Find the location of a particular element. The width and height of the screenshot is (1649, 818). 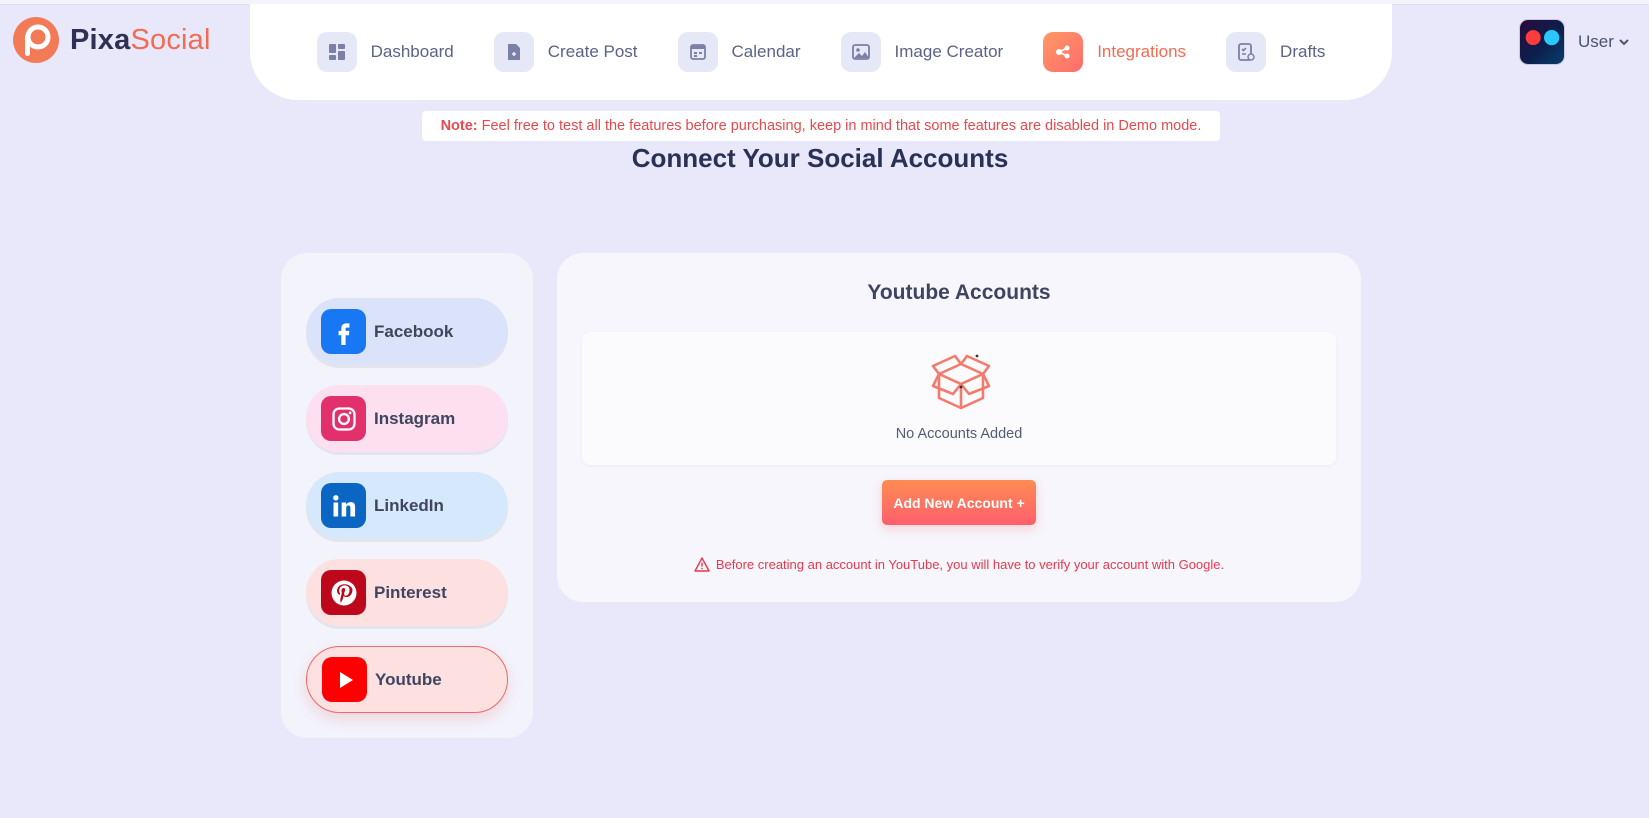

empty-box-icon is located at coordinates (961, 382).